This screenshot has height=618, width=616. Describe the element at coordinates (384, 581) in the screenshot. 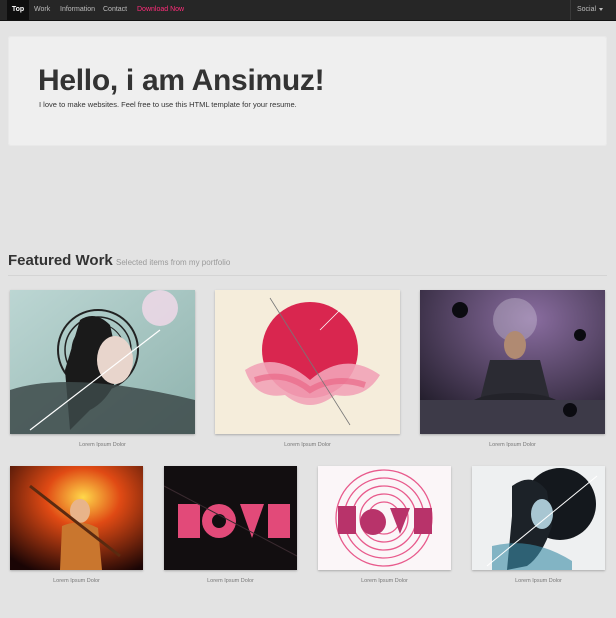

I see `portfolio-caption-6: Lorem Ipsum Dolor` at that location.